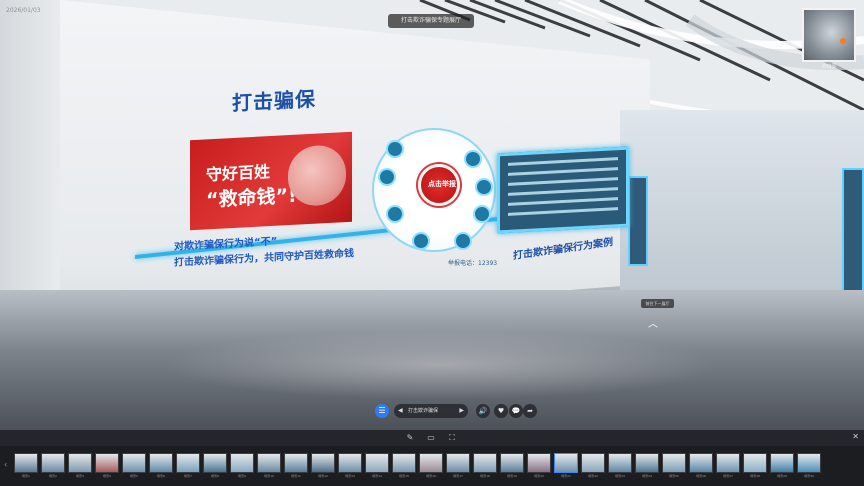 The width and height of the screenshot is (864, 486). I want to click on thumbnail-caption: 场景18, so click(485, 476).